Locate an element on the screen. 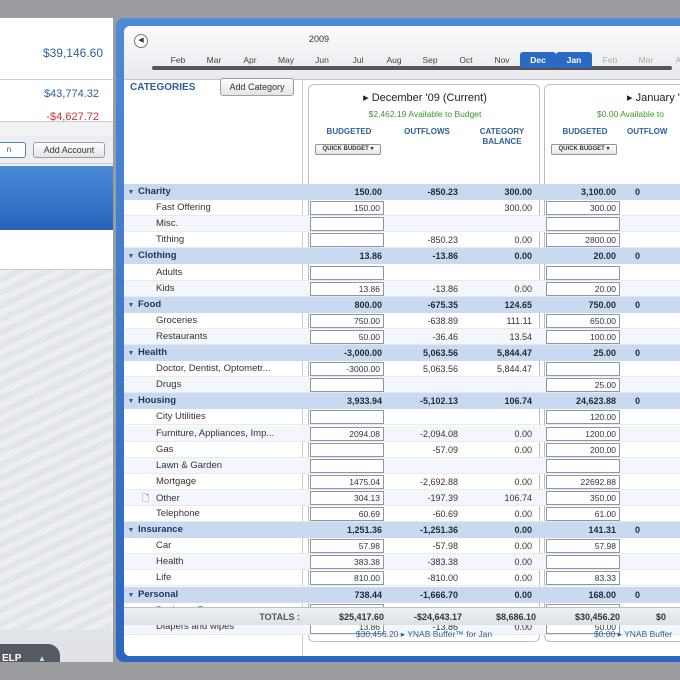 Image resolution: width=680 pixels, height=680 pixels. balance-value: 13.54 is located at coordinates (499, 337).